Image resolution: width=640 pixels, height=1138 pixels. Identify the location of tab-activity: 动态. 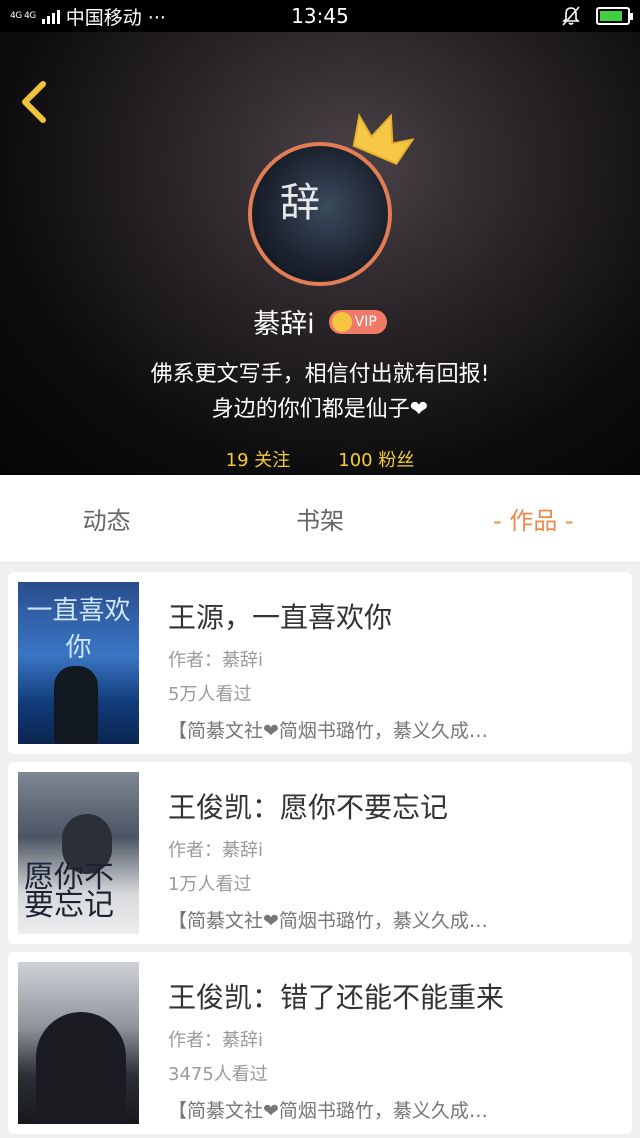
(106, 518).